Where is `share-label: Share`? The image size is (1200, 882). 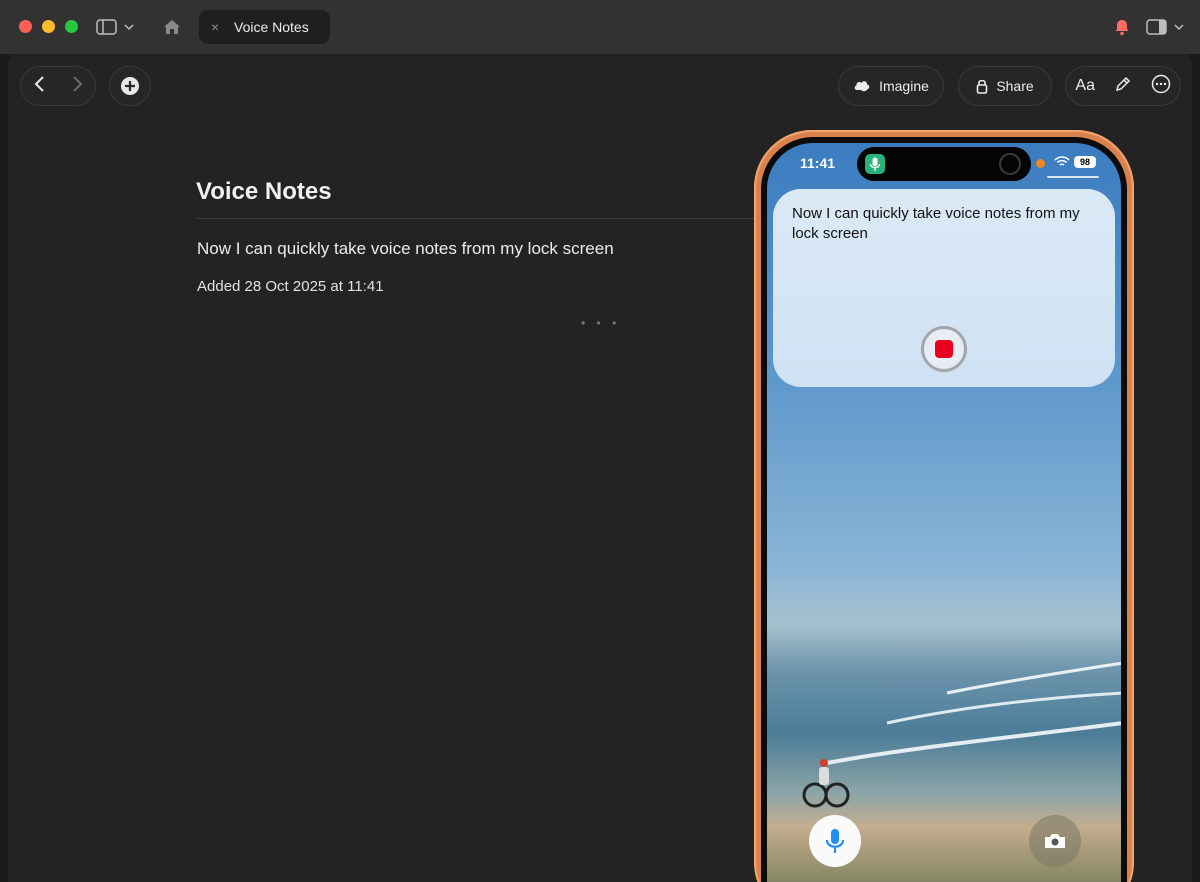
share-label: Share is located at coordinates (1015, 86).